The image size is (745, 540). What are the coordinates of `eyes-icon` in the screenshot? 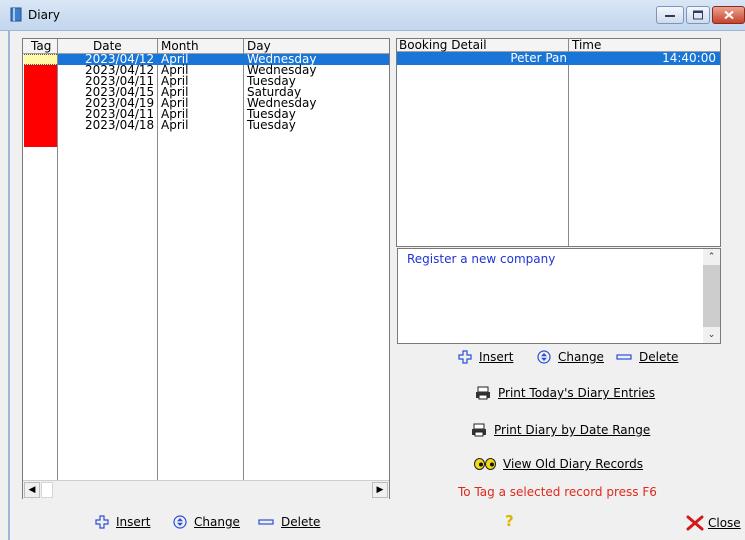 It's located at (485, 464).